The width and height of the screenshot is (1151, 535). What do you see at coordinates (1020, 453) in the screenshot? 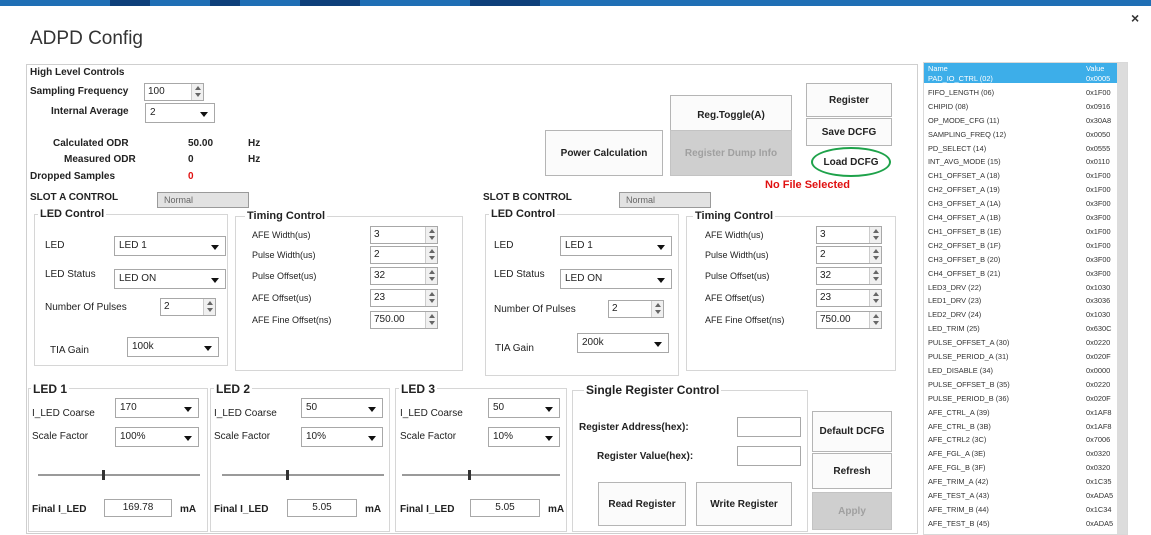
I see `table-row: AFE_FGL_A (3E) 0x0320` at bounding box center [1020, 453].